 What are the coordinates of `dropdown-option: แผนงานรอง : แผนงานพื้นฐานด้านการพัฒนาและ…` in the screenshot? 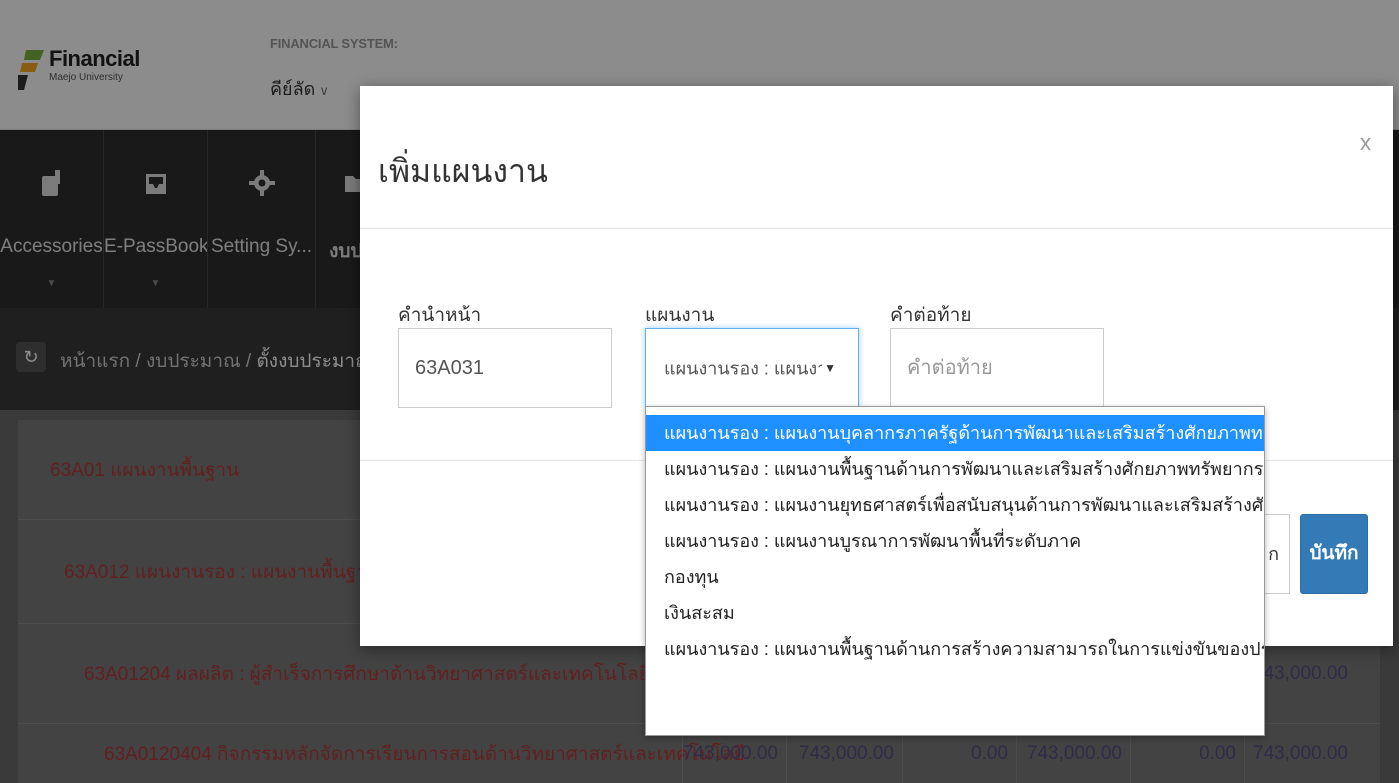 It's located at (955, 469).